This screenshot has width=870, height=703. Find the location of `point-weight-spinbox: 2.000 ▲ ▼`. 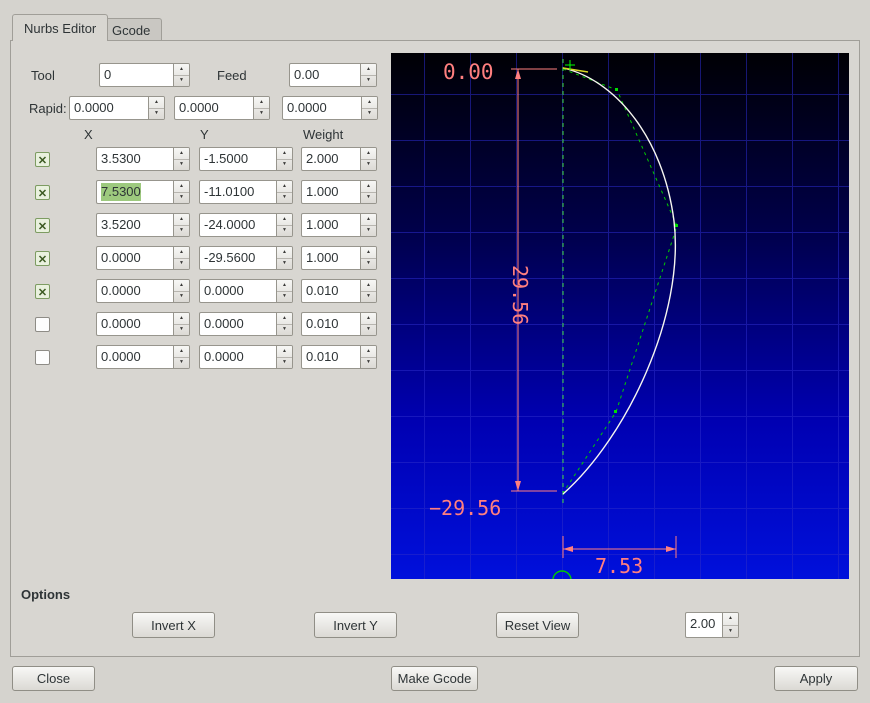

point-weight-spinbox: 2.000 ▲ ▼ is located at coordinates (339, 159).